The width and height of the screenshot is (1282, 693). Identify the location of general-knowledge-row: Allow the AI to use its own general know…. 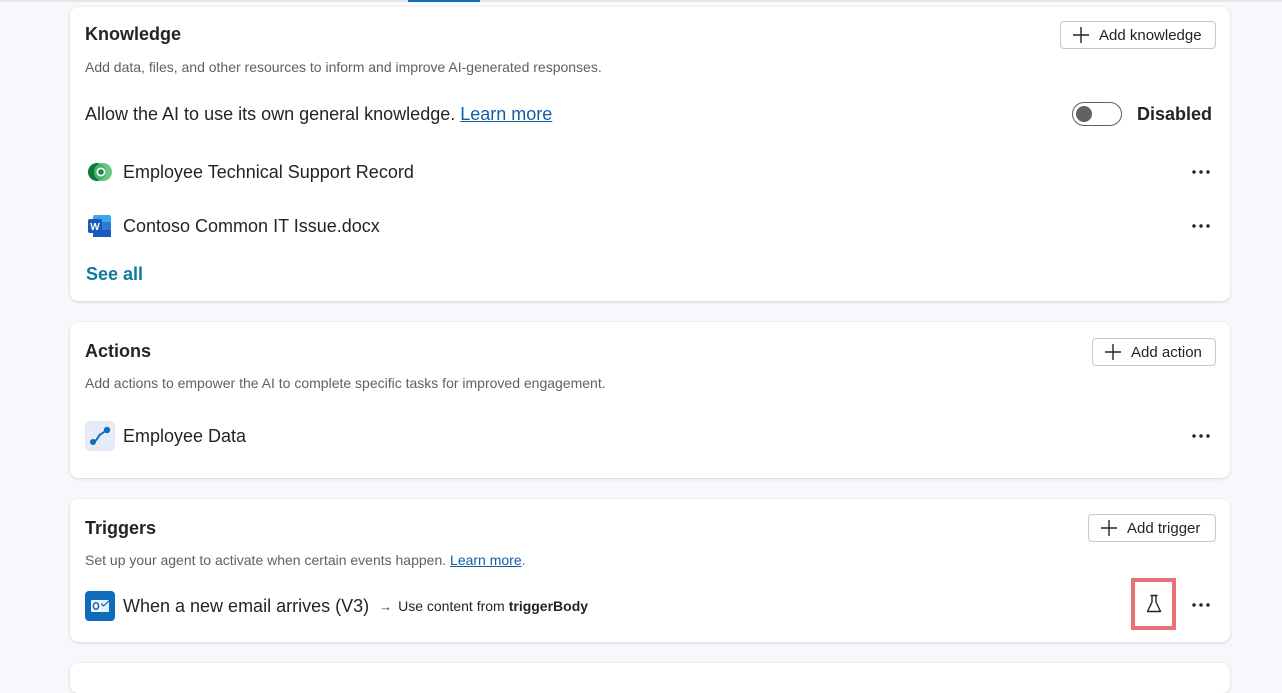
(318, 114).